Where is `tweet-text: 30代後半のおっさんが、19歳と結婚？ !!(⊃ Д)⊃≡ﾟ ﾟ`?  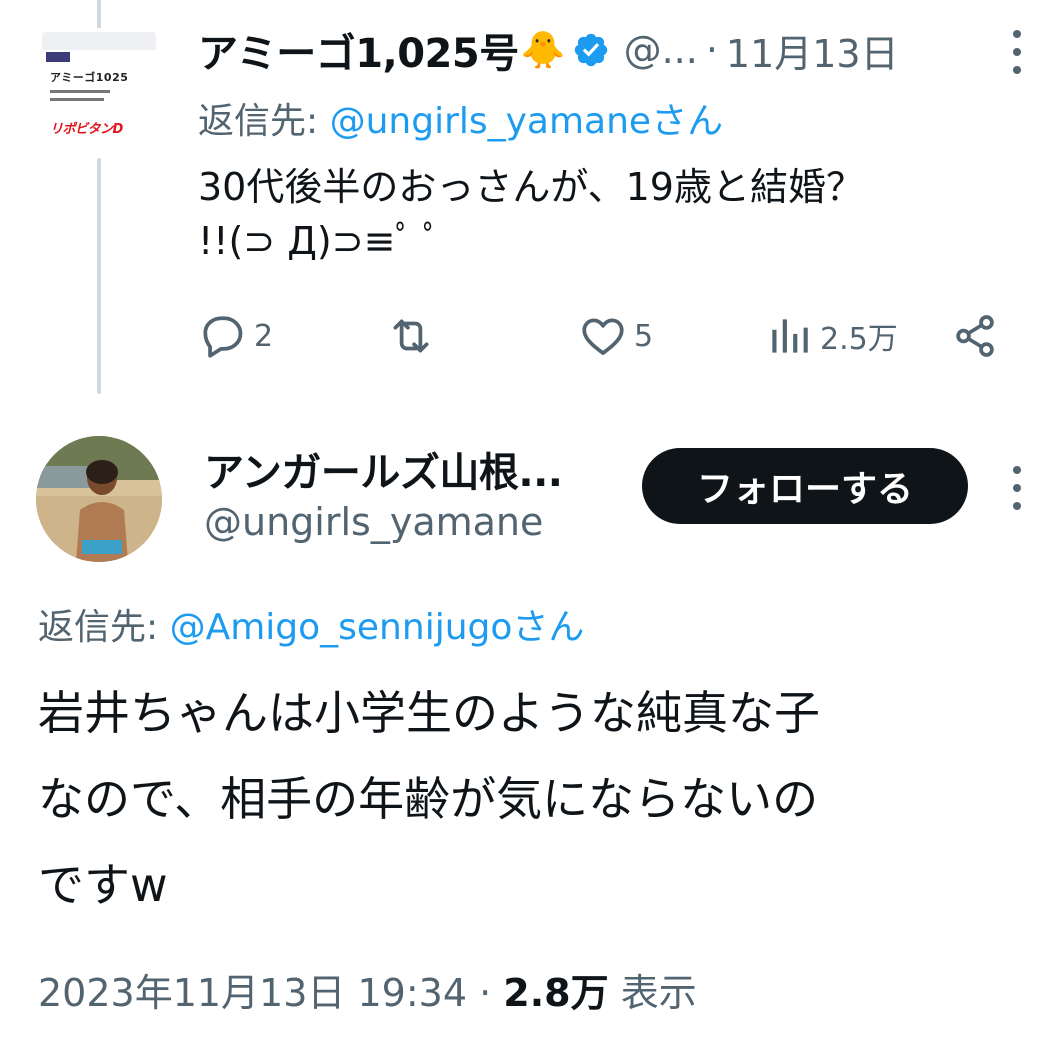 tweet-text: 30代後半のおっさんが、19歳と結婚？ !!(⊃ Д)⊃≡ﾟ ﾟ is located at coordinates (613, 214).